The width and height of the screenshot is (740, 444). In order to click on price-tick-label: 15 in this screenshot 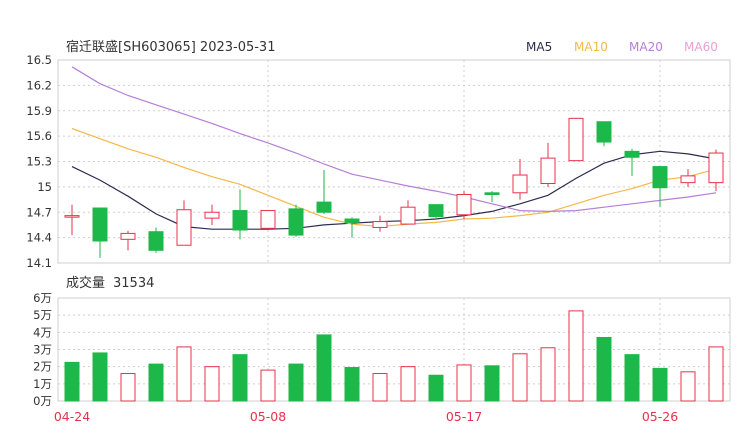, I will do `click(44, 187)`.